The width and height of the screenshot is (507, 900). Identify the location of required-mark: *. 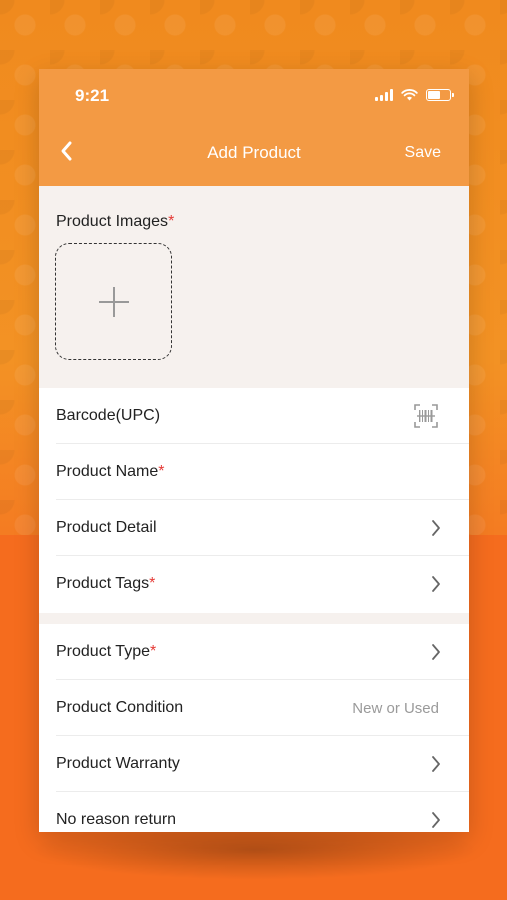
(171, 221).